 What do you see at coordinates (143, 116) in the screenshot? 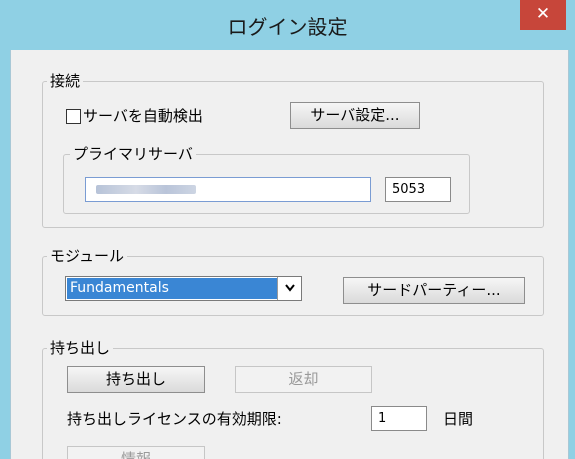
I see `auto-detect-label: サーバを自動検出` at bounding box center [143, 116].